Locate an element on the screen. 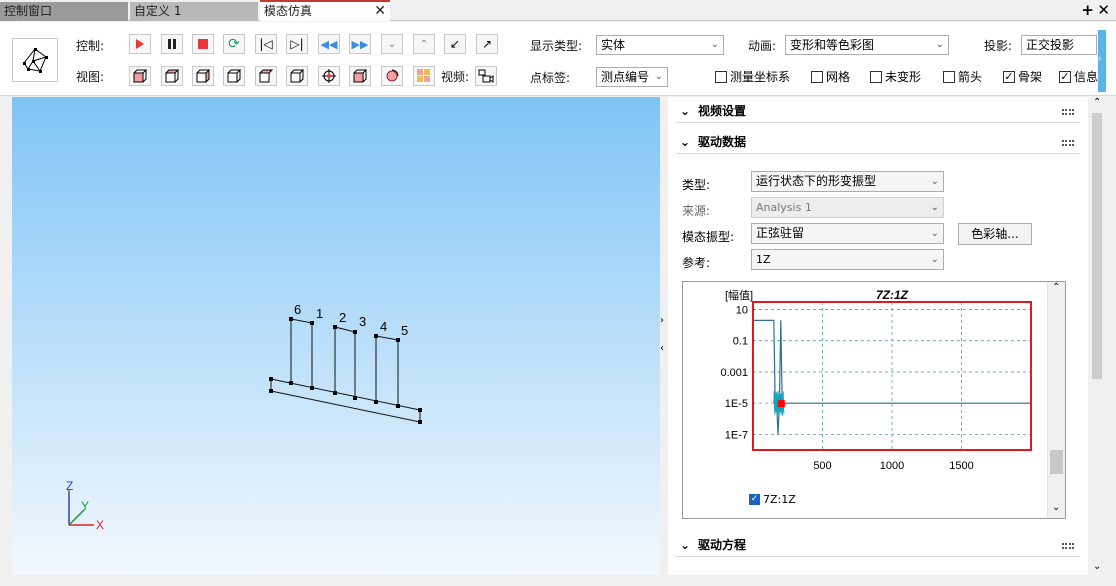 Image resolution: width=1116 pixels, height=586 pixels. y-tick-label: 10 is located at coordinates (742, 310).